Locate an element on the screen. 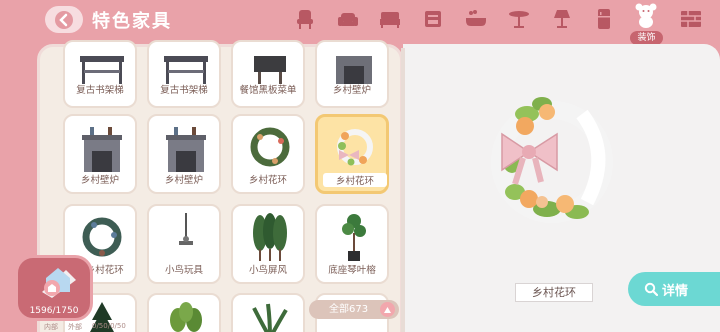  preview-item-name: 乡村花环 is located at coordinates (554, 292).